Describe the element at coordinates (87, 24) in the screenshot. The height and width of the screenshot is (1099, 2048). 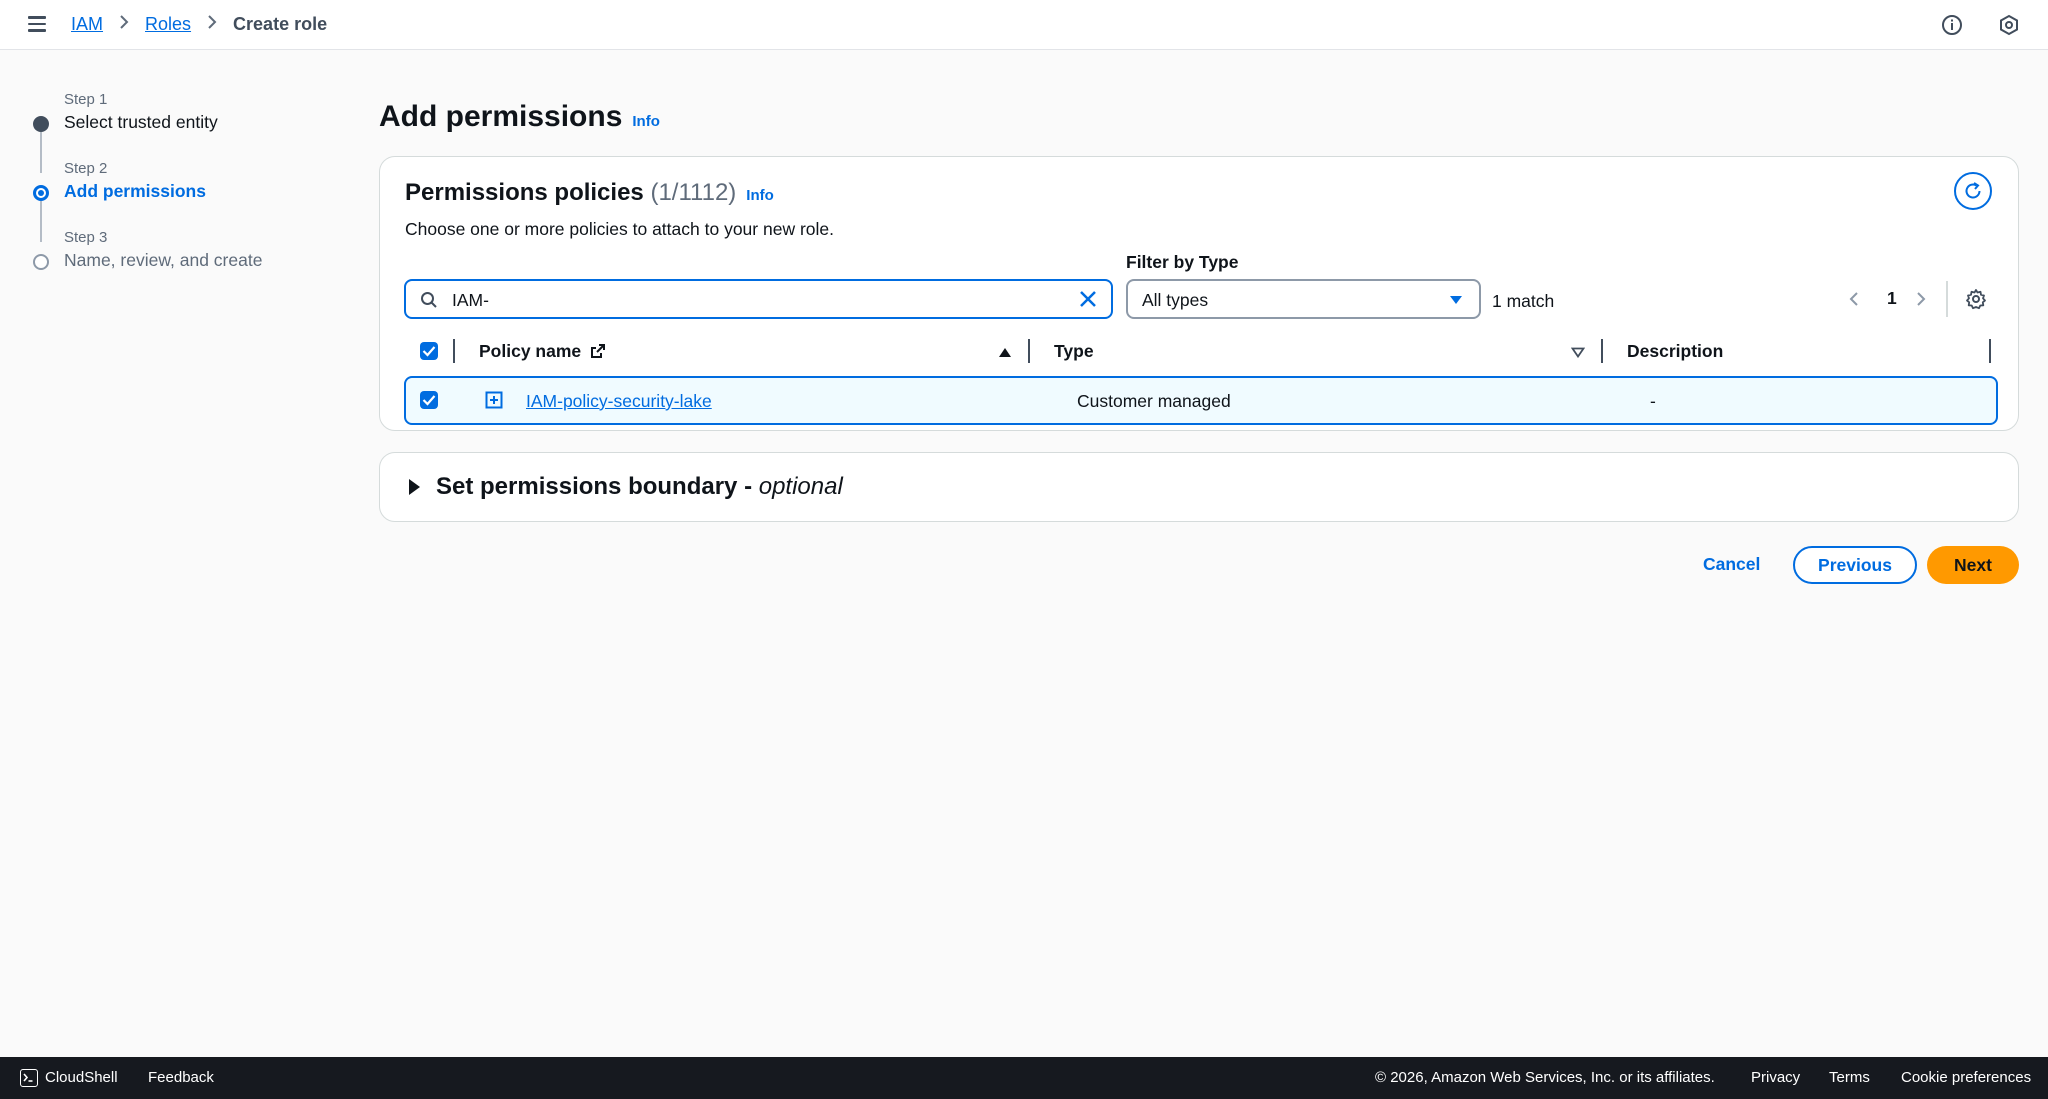
I see `breadcrumb-iam: IAM` at that location.